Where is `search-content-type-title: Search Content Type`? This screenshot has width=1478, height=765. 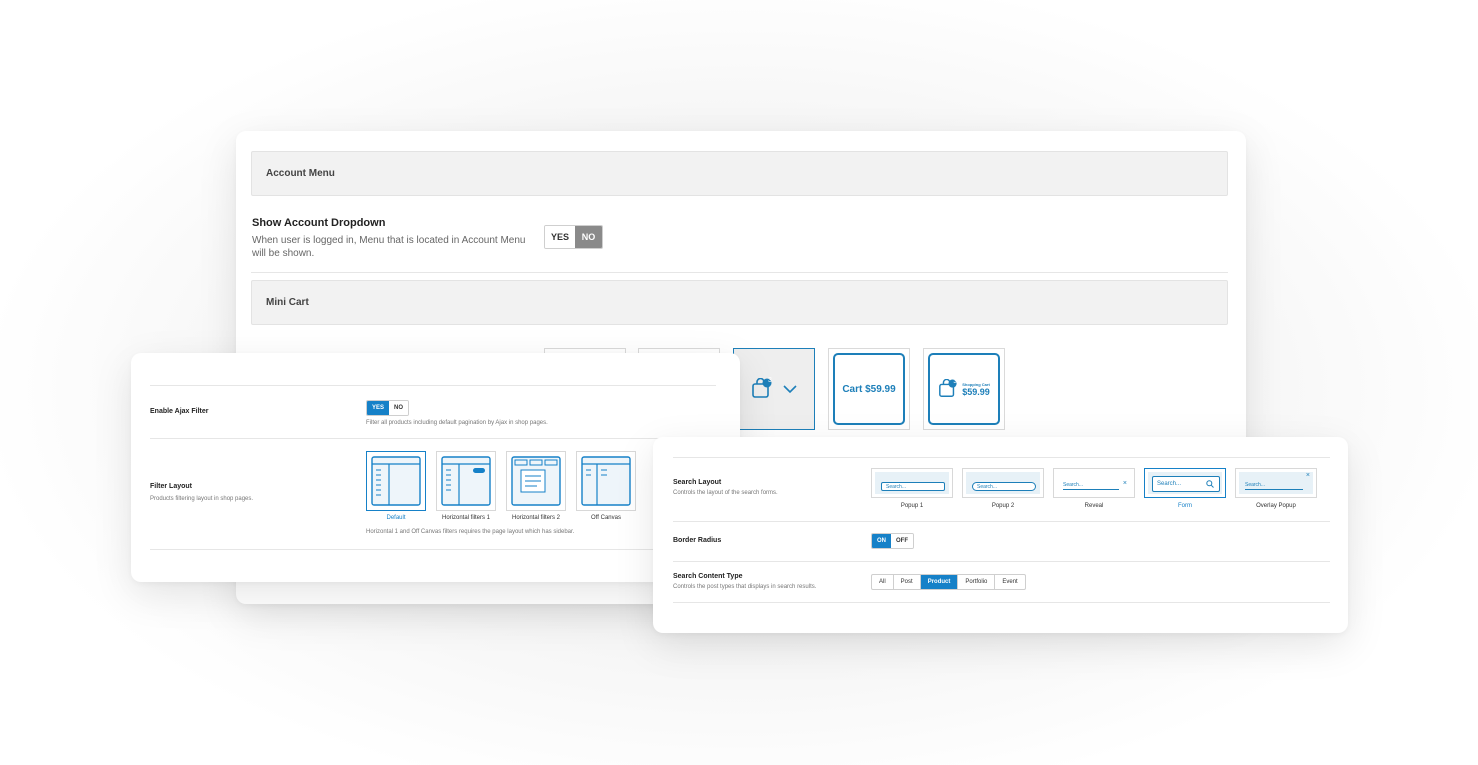 search-content-type-title: Search Content Type is located at coordinates (708, 576).